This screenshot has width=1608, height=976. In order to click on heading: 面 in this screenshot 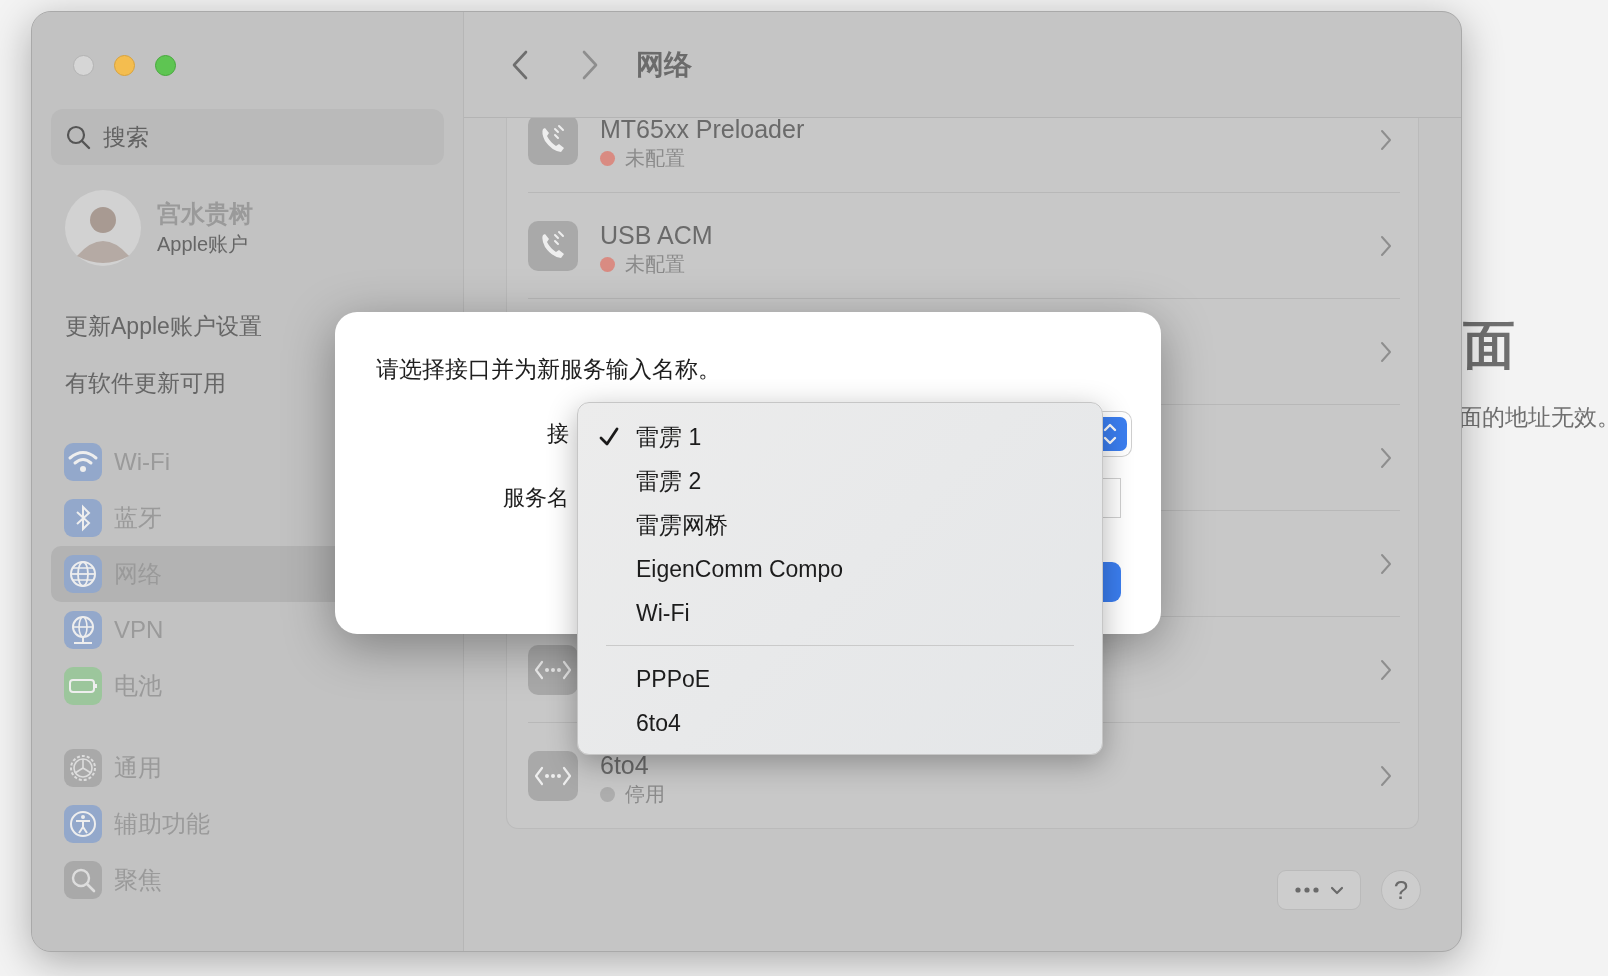, I will do `click(1489, 345)`.